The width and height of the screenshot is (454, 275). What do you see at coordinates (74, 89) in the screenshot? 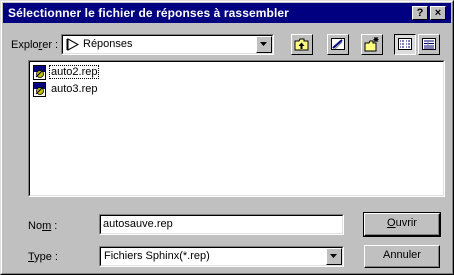
I see `file-name: auto3.rep` at bounding box center [74, 89].